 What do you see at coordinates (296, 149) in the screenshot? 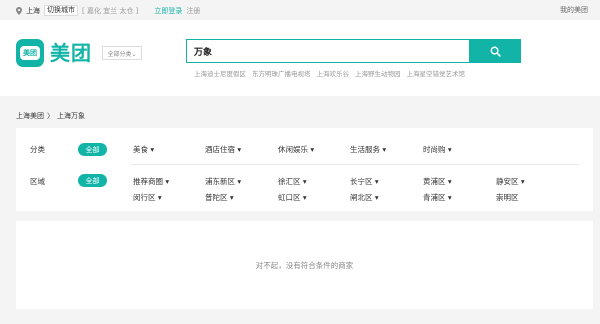
I see `category-option: 休闲娱乐 ▾` at bounding box center [296, 149].